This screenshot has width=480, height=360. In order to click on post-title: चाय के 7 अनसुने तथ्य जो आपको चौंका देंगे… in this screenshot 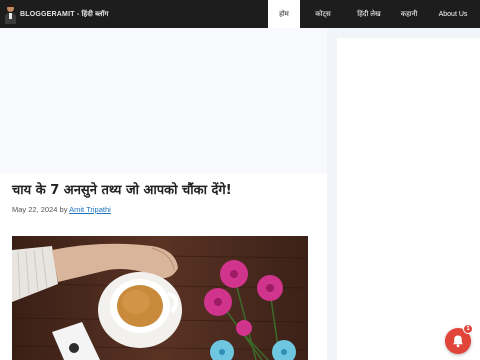, I will do `click(122, 190)`.